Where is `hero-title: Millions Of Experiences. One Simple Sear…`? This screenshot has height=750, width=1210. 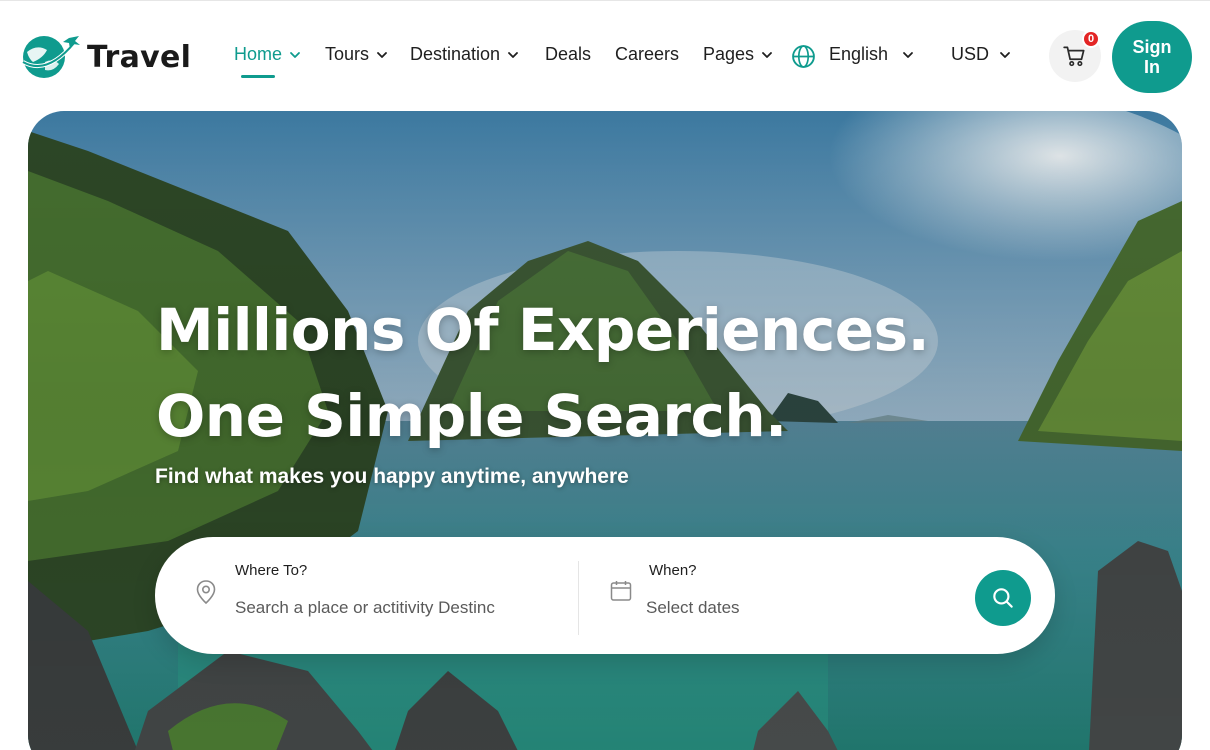 hero-title: Millions Of Experiences. One Simple Sear… is located at coordinates (543, 373).